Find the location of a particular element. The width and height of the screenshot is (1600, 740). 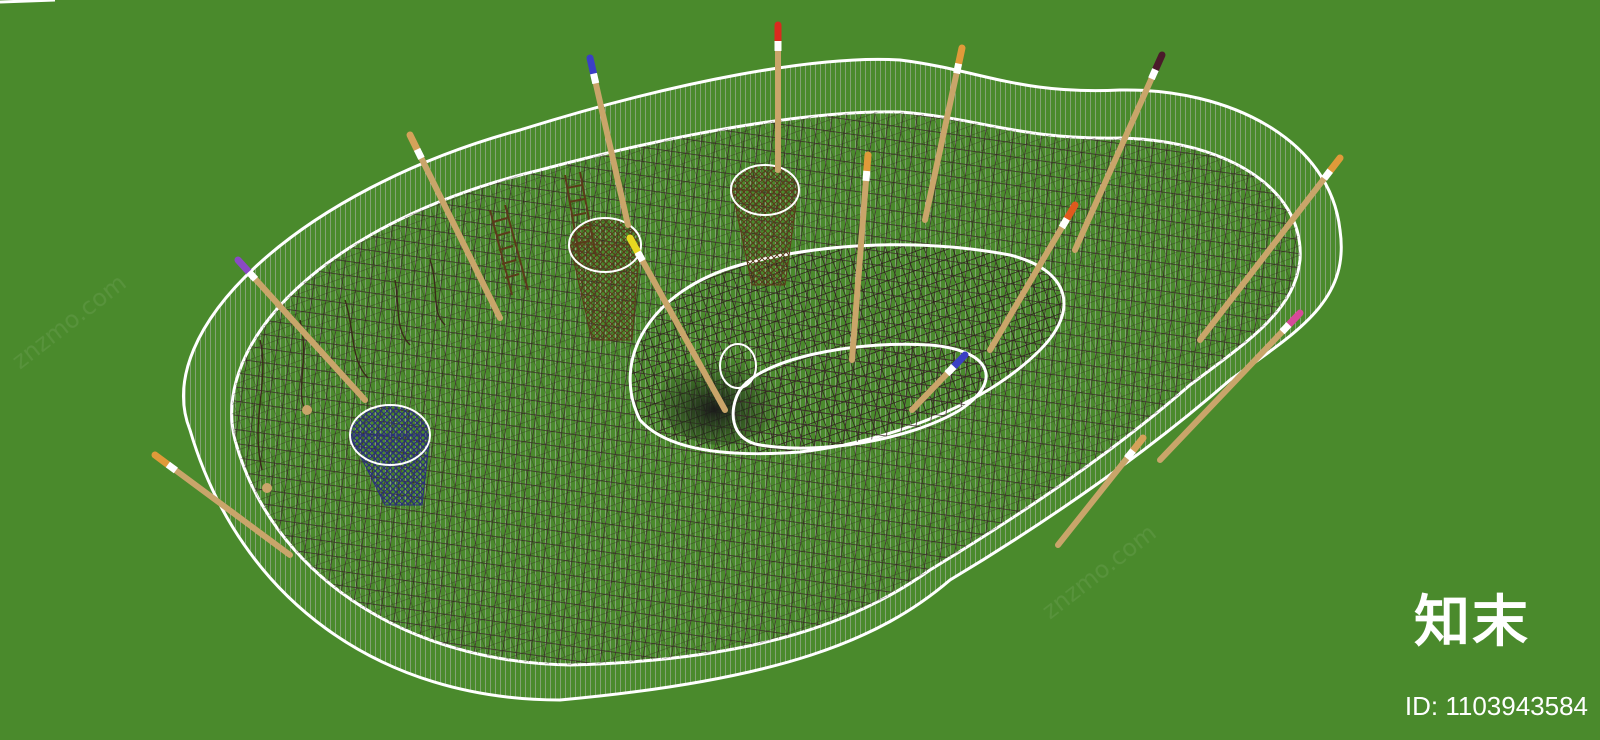

pole-orange-top-band is located at coordinates (958, 68).